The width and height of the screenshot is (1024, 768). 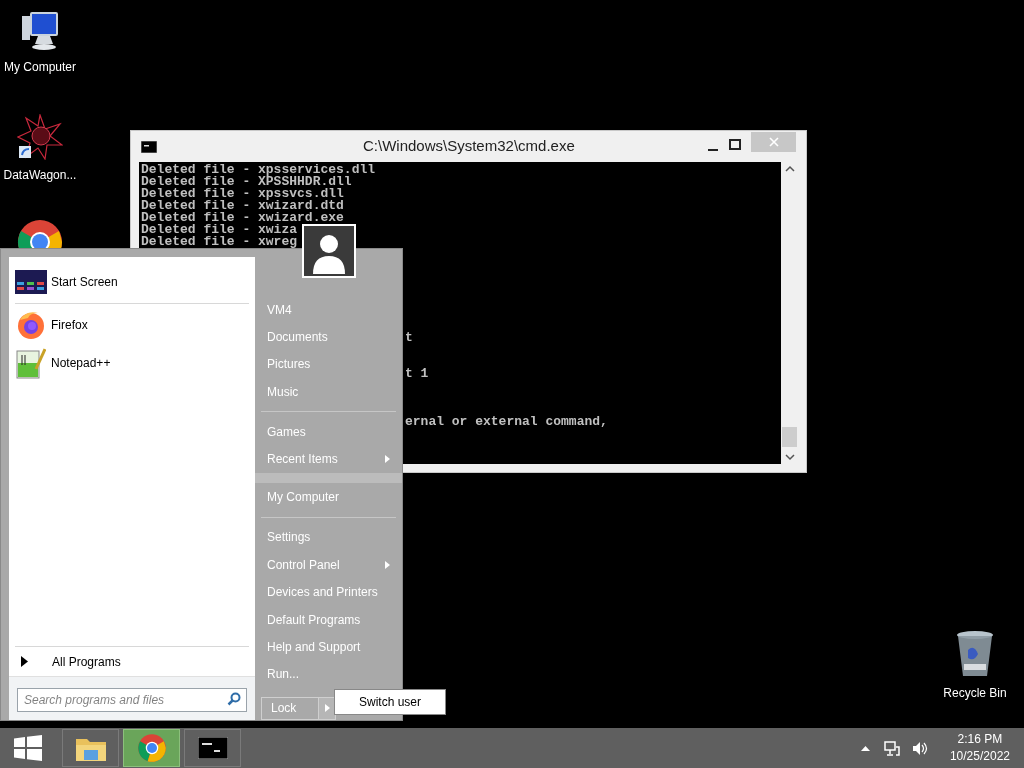 I want to click on search-field: Search programs and files, so click(x=132, y=699).